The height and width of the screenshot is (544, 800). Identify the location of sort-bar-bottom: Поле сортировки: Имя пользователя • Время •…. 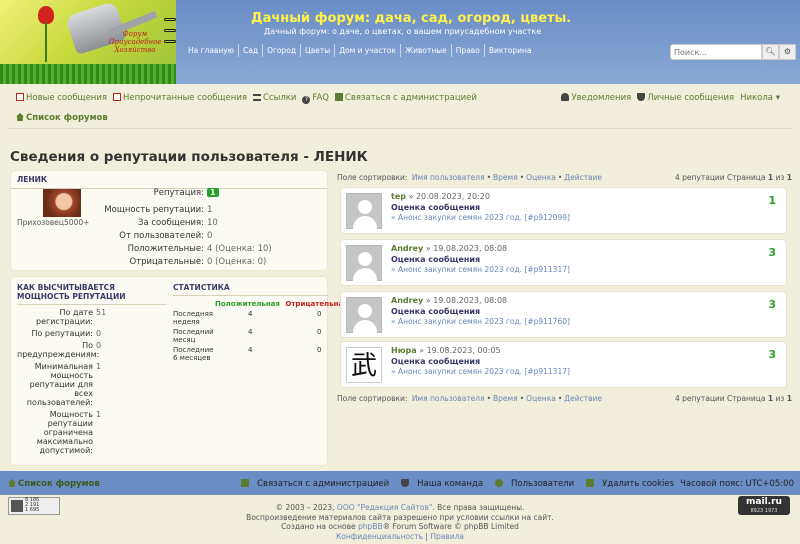
(564, 398).